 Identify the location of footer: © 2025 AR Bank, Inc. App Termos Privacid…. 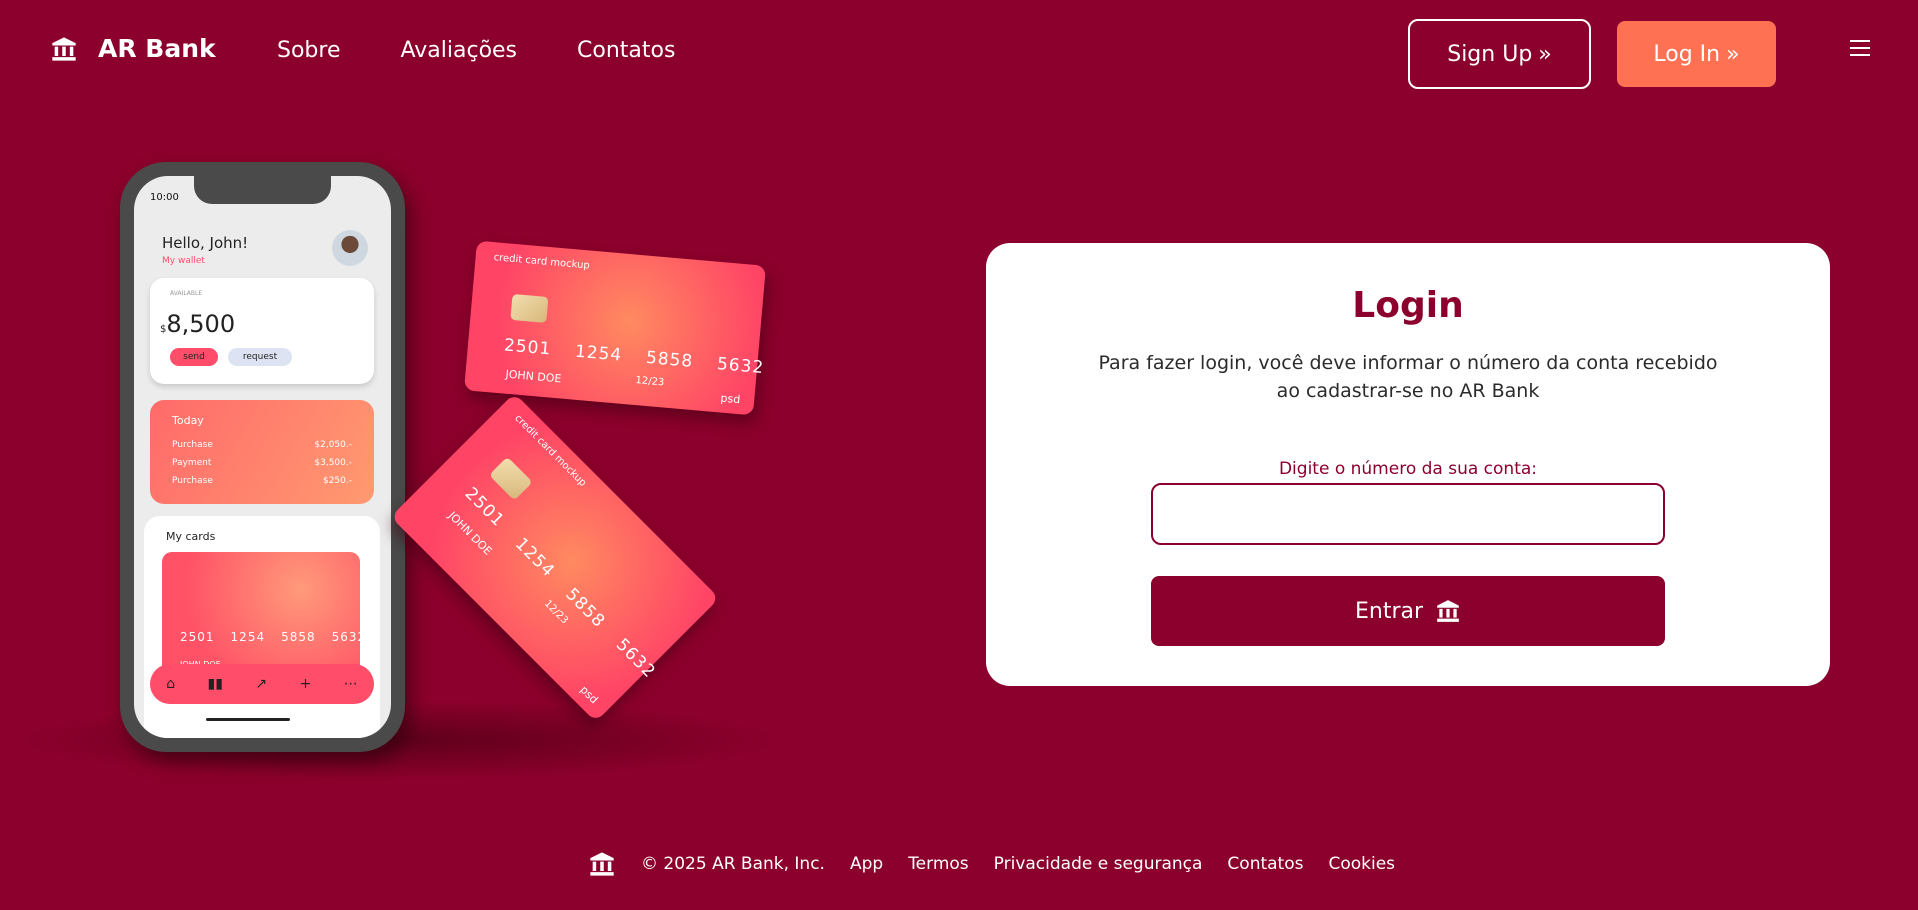
(991, 864).